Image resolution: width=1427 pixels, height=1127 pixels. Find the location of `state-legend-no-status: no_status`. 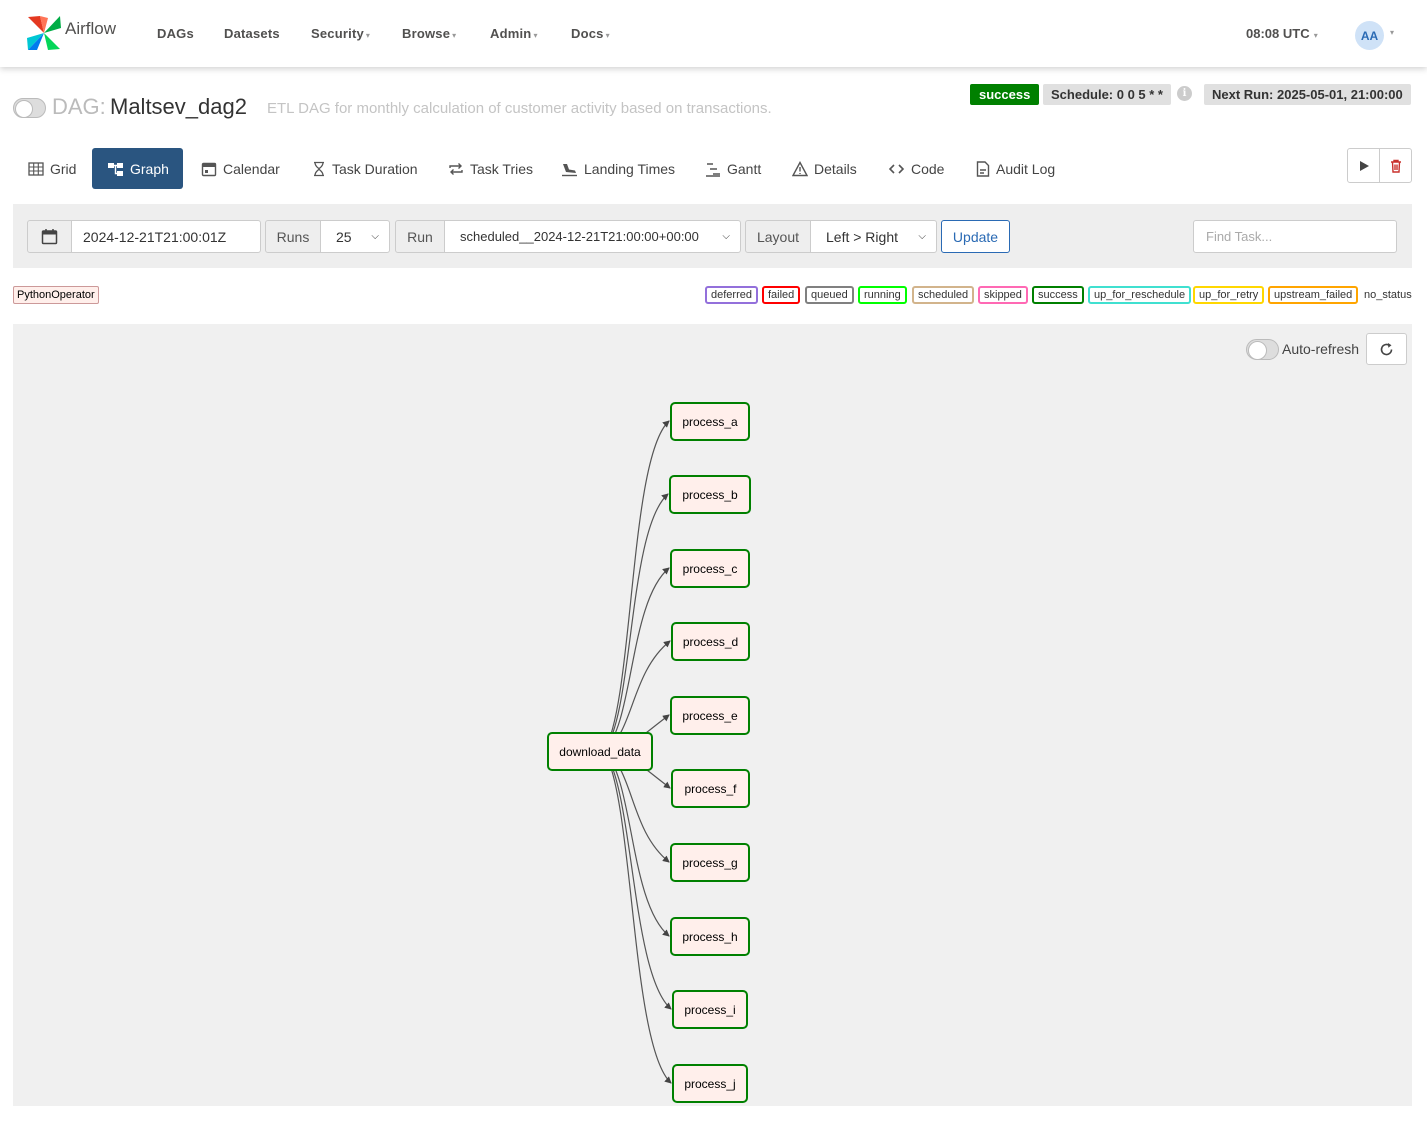

state-legend-no-status: no_status is located at coordinates (1388, 295).